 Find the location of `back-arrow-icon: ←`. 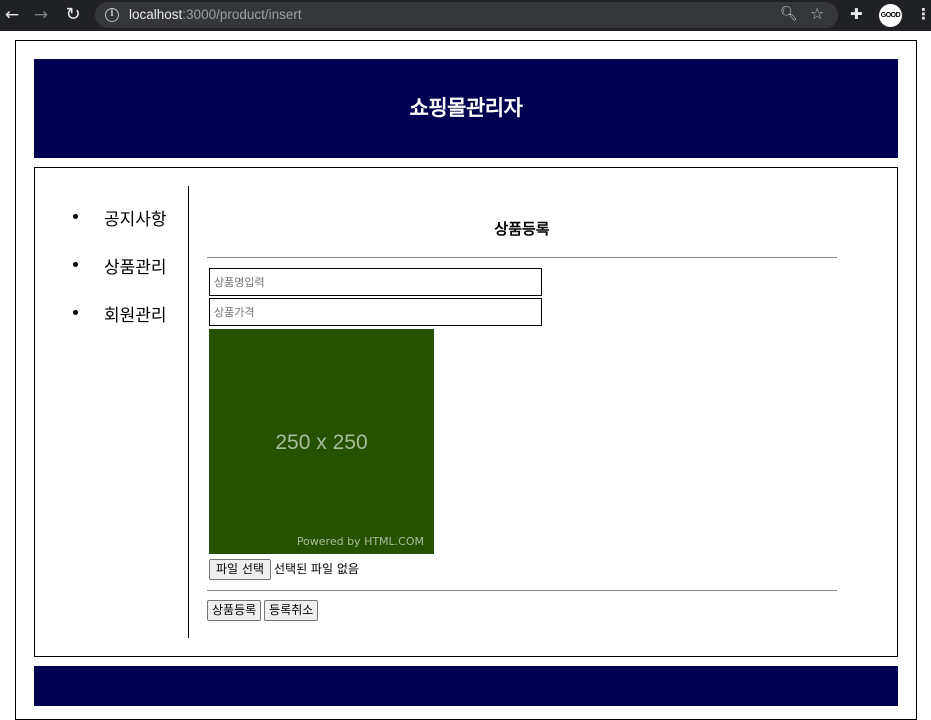

back-arrow-icon: ← is located at coordinates (12, 15).